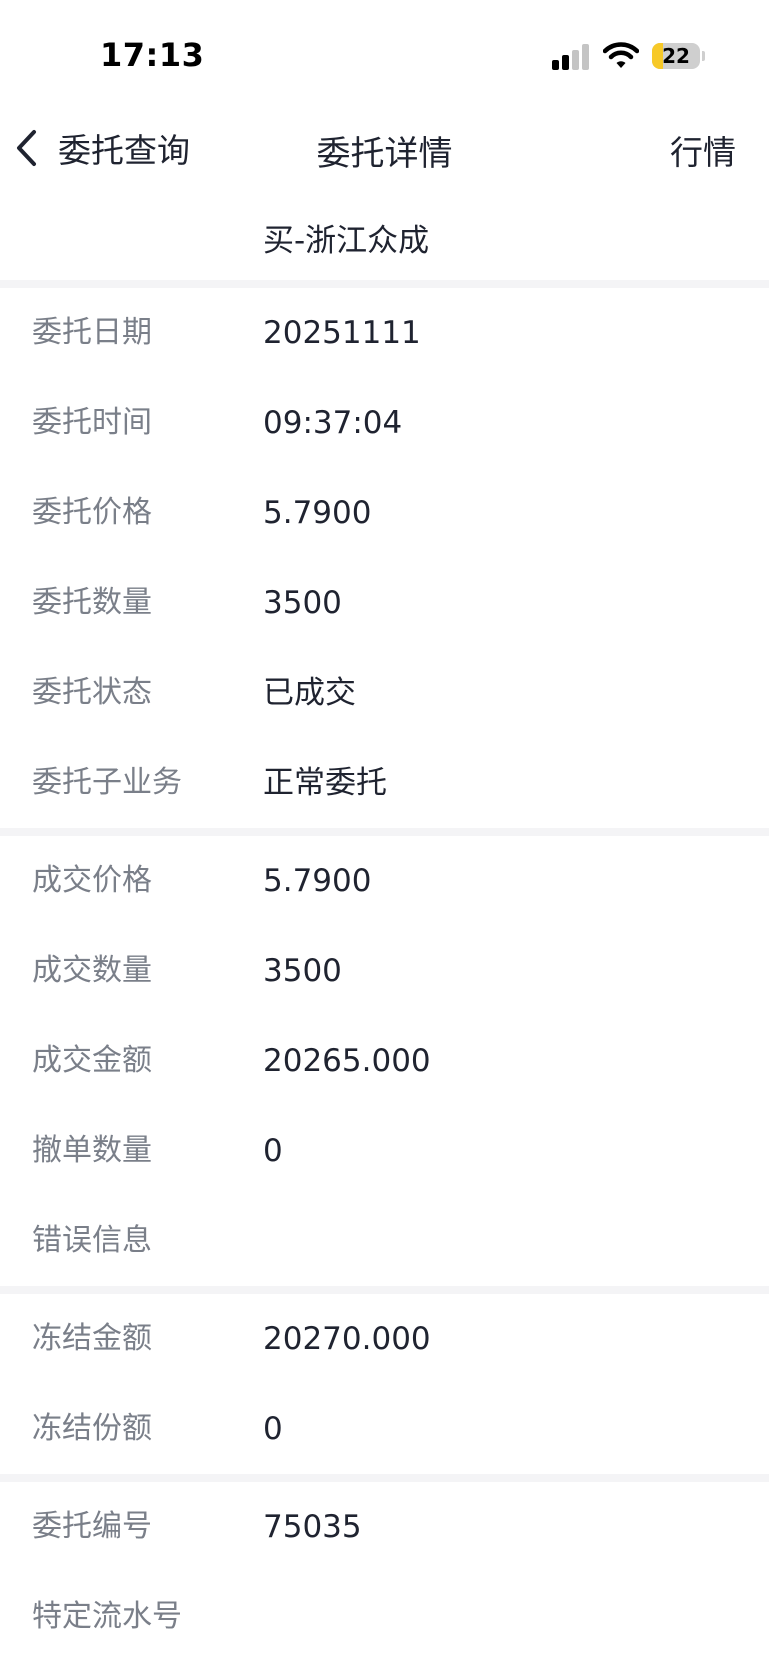 The image size is (769, 1665). I want to click on detail-label: 撤单数量, so click(92, 1150).